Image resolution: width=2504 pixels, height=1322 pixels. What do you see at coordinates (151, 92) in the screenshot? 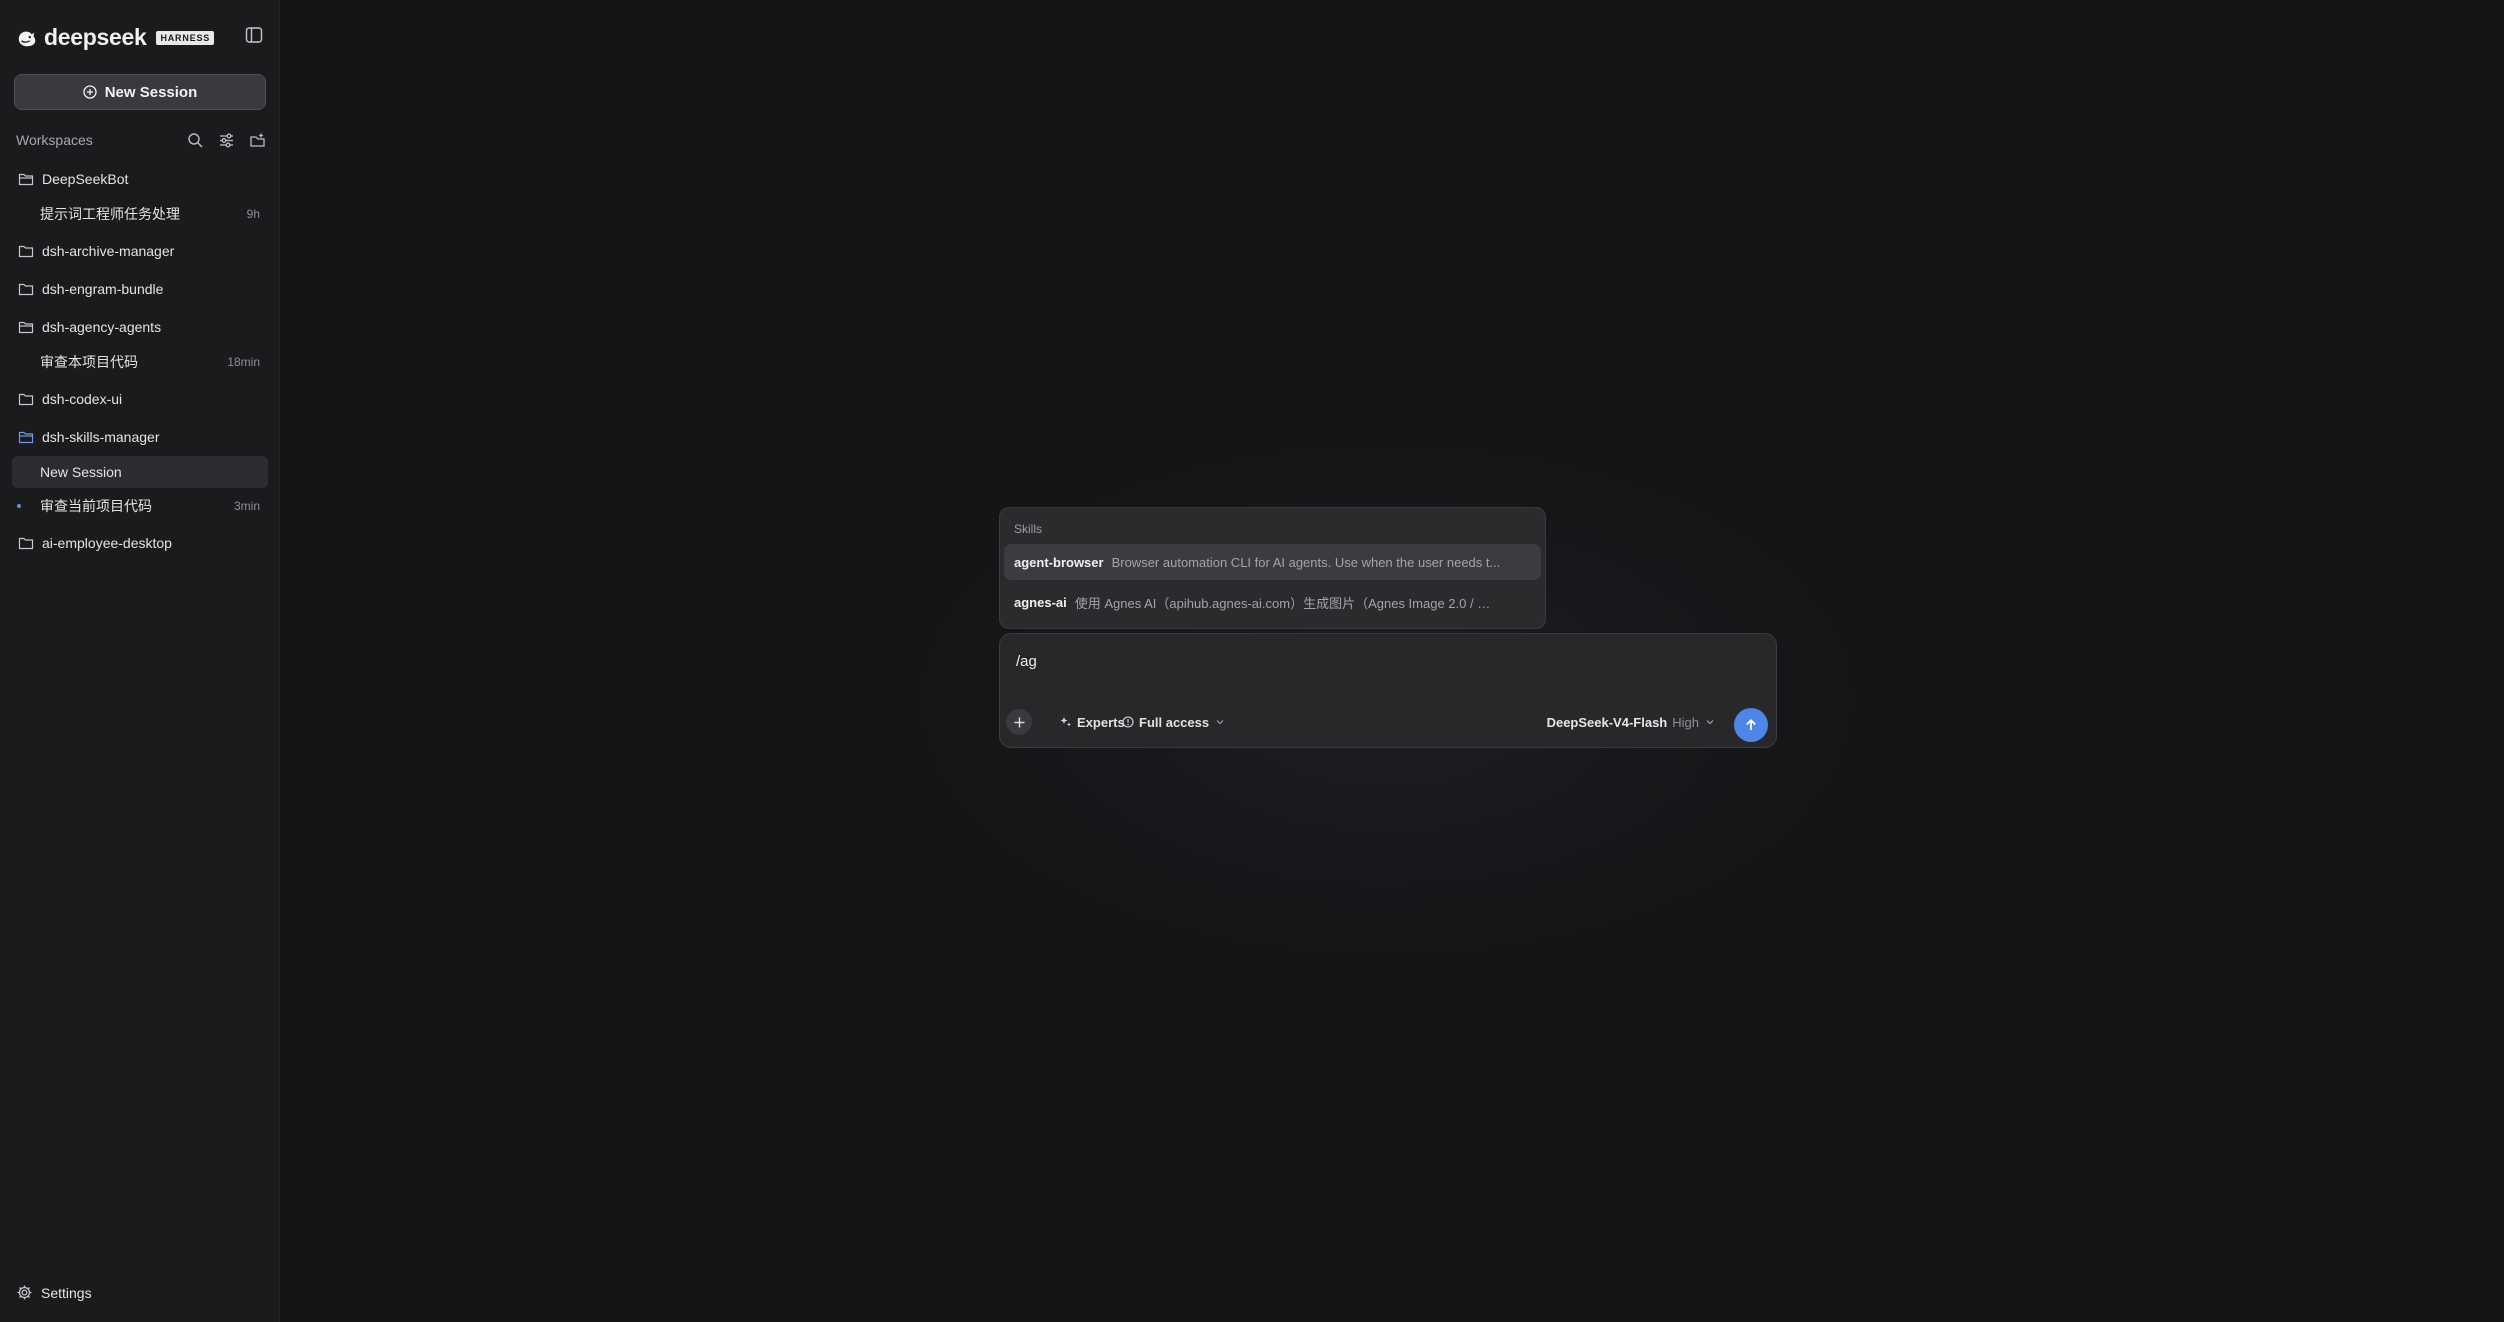
I see `new-session-label: New Session` at bounding box center [151, 92].